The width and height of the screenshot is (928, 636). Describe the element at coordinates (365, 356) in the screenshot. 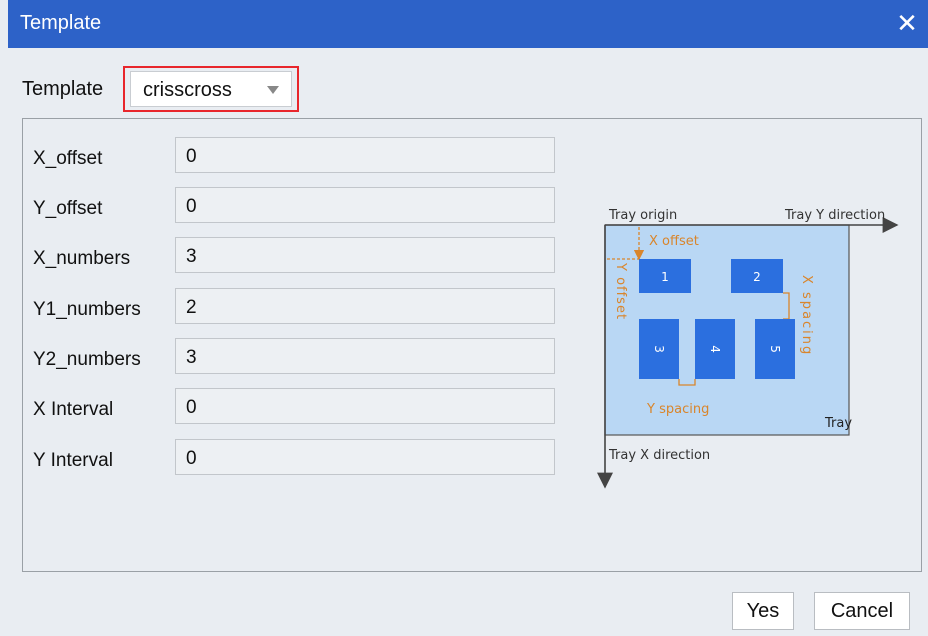

I see `y2-numbers-field: 3` at that location.